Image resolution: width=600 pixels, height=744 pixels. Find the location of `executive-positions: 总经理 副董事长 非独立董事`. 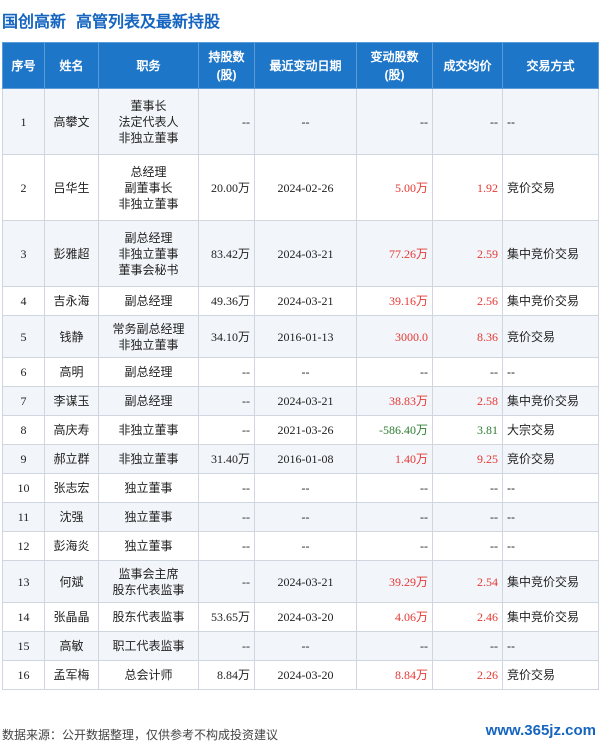

executive-positions: 总经理 副董事长 非独立董事 is located at coordinates (148, 187).